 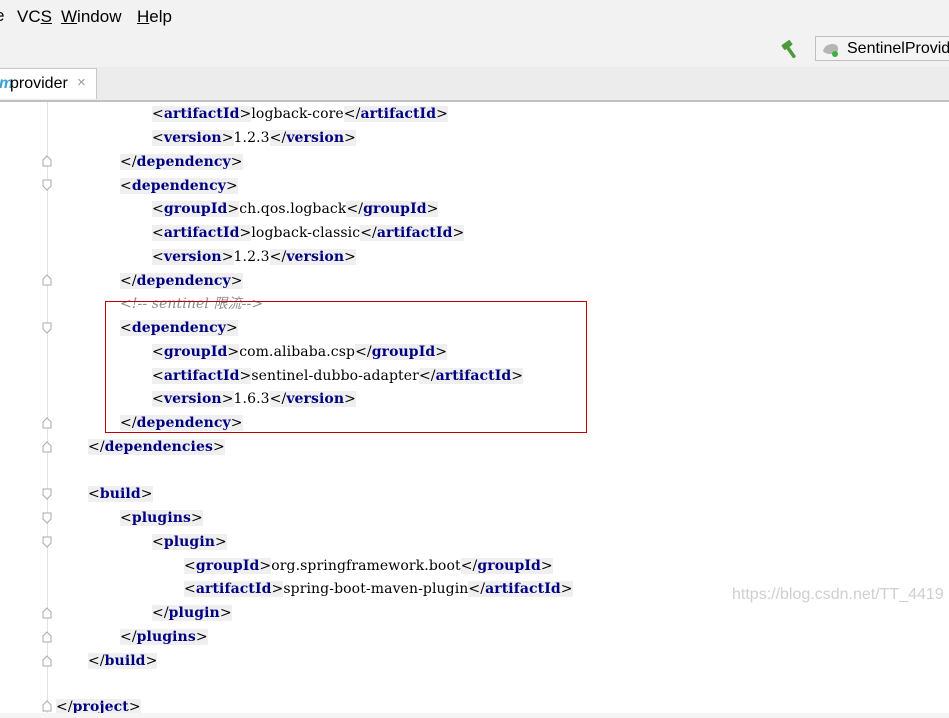 I want to click on xml-text: spring-boot-maven-plugin, so click(x=376, y=589).